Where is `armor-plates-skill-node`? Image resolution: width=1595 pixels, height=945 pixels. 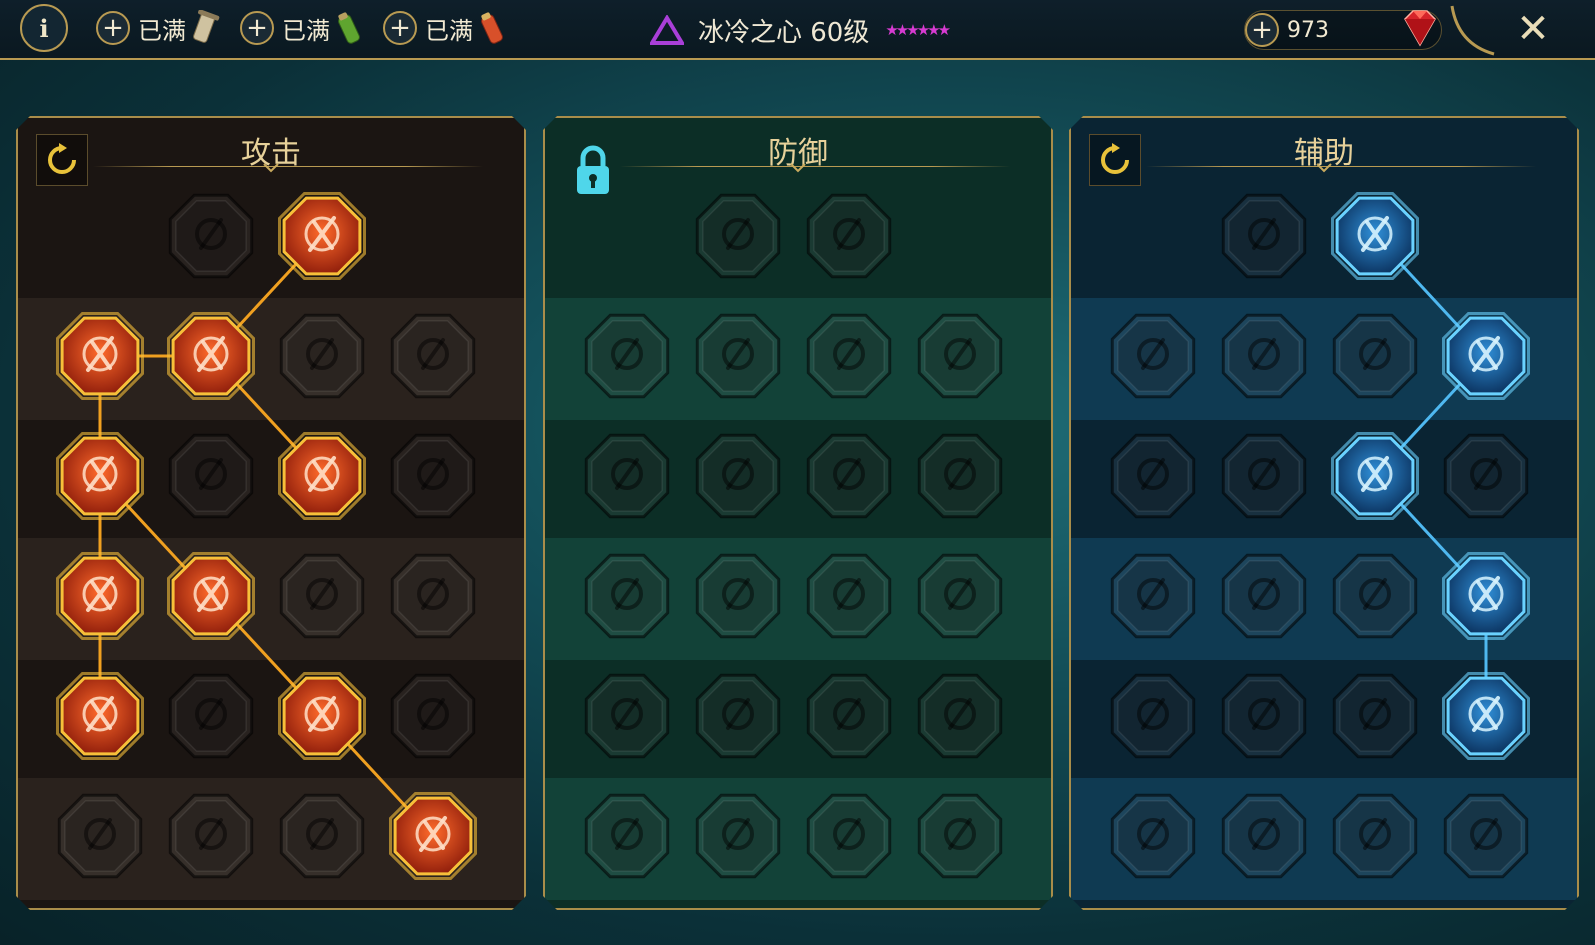 armor-plates-skill-node is located at coordinates (738, 236).